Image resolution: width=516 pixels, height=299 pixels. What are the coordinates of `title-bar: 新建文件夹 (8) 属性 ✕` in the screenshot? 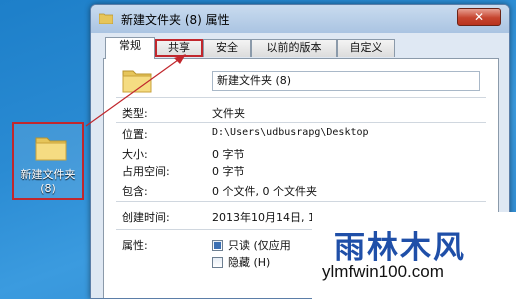 It's located at (300, 19).